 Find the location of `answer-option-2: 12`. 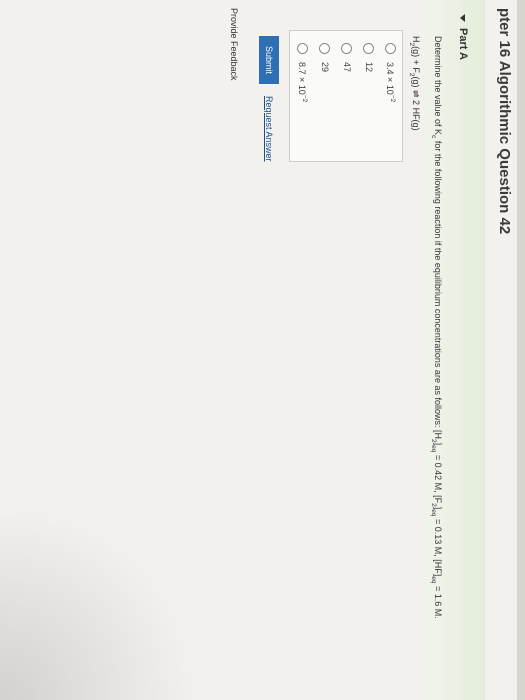

answer-option-2: 12 is located at coordinates (369, 96).